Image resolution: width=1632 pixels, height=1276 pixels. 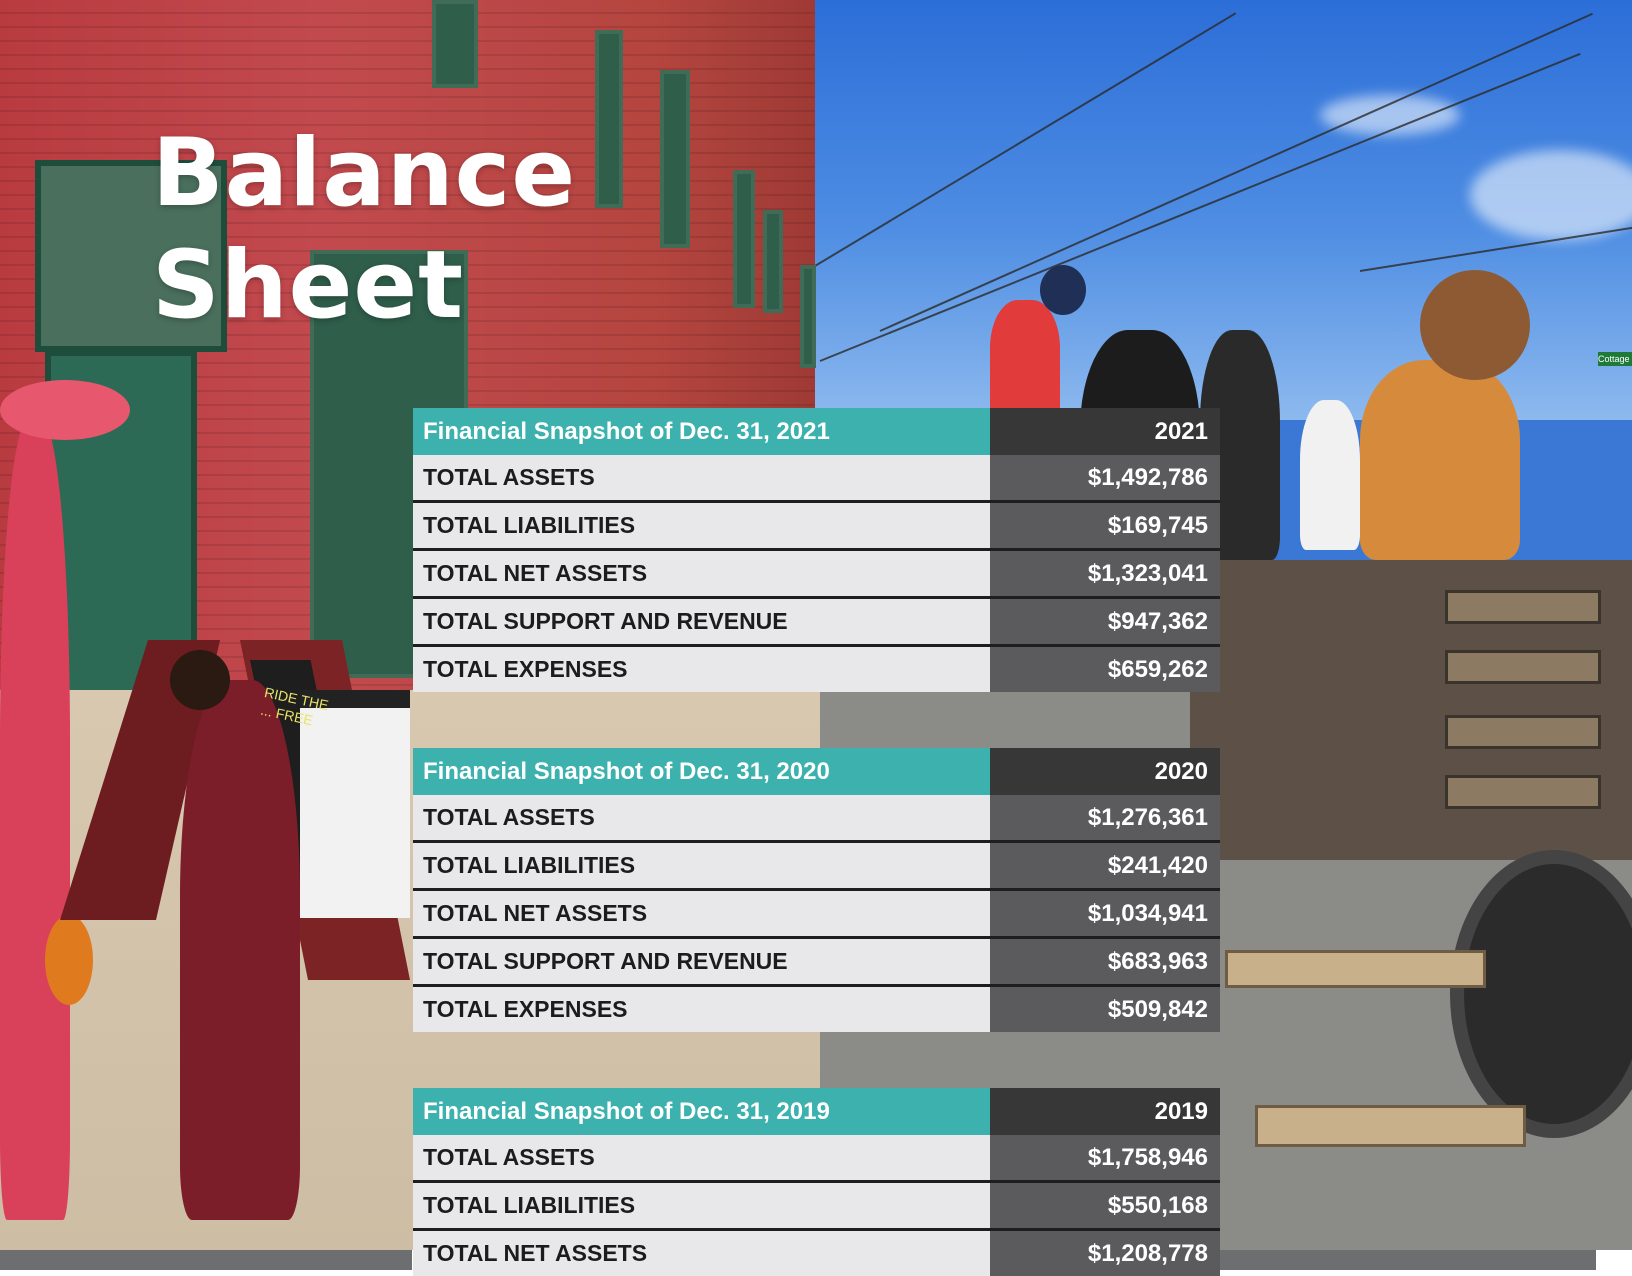 What do you see at coordinates (1105, 1253) in the screenshot?
I see `row-value: $1,208,778` at bounding box center [1105, 1253].